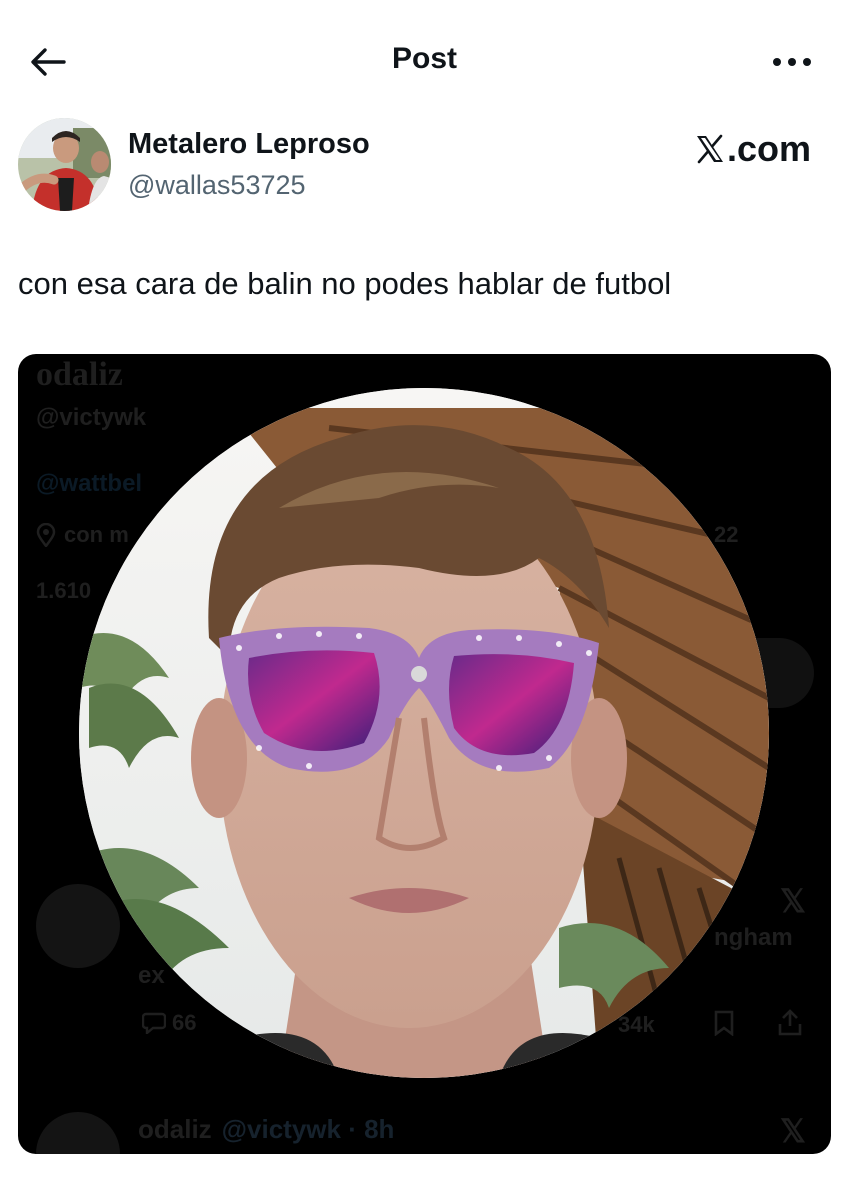  What do you see at coordinates (175, 1129) in the screenshot?
I see `embedded-footer-name-text: odaliz` at bounding box center [175, 1129].